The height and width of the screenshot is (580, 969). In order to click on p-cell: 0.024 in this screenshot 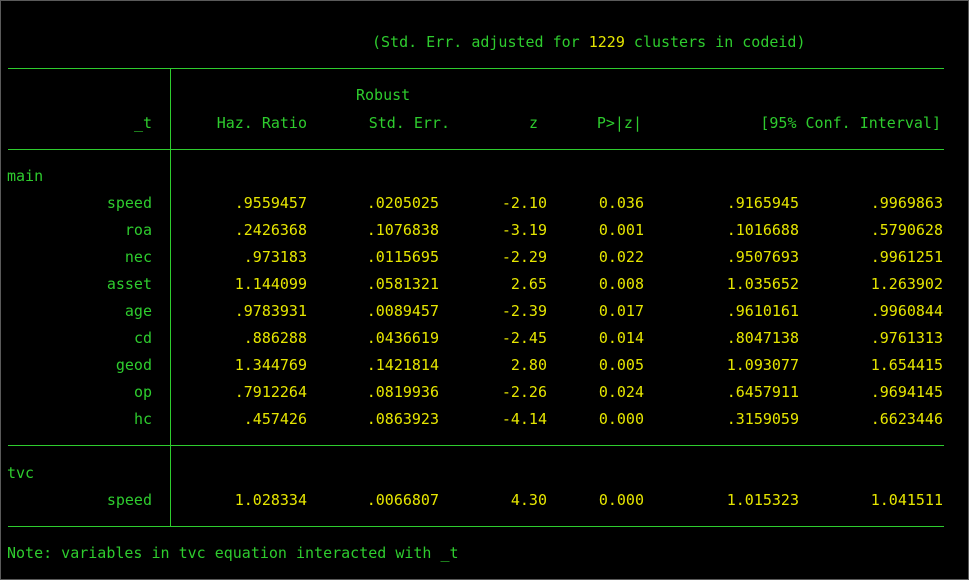, I will do `click(621, 392)`.